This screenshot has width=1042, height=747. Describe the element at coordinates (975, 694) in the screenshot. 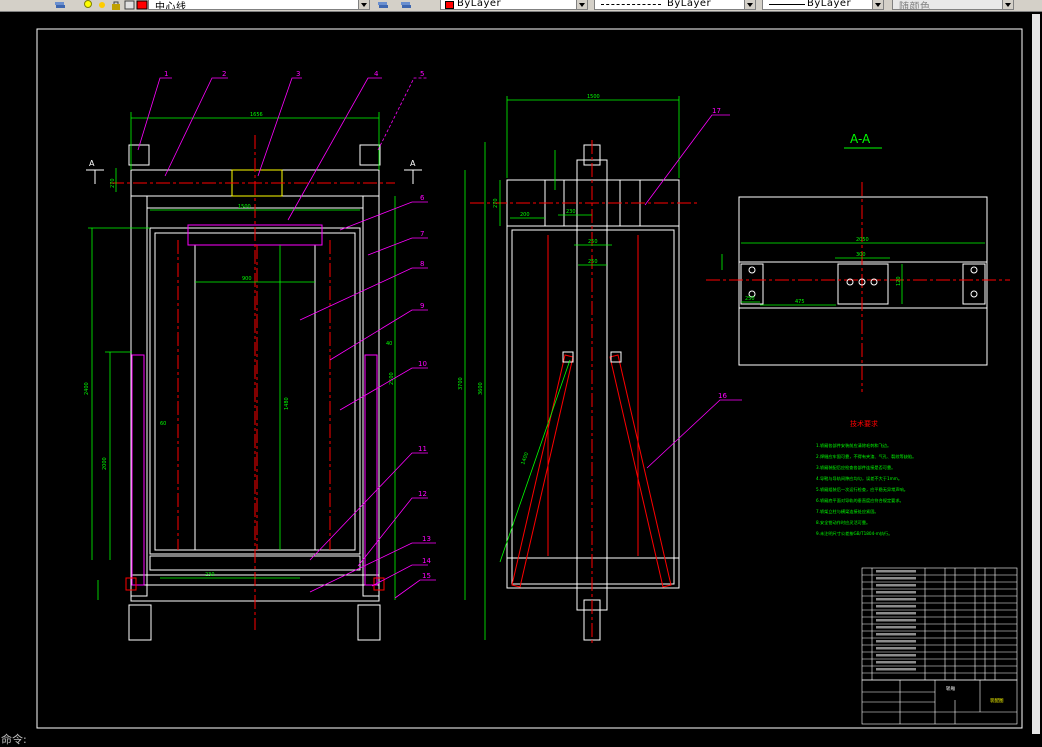

I see `title-block-text: 轿厢 装配图` at that location.